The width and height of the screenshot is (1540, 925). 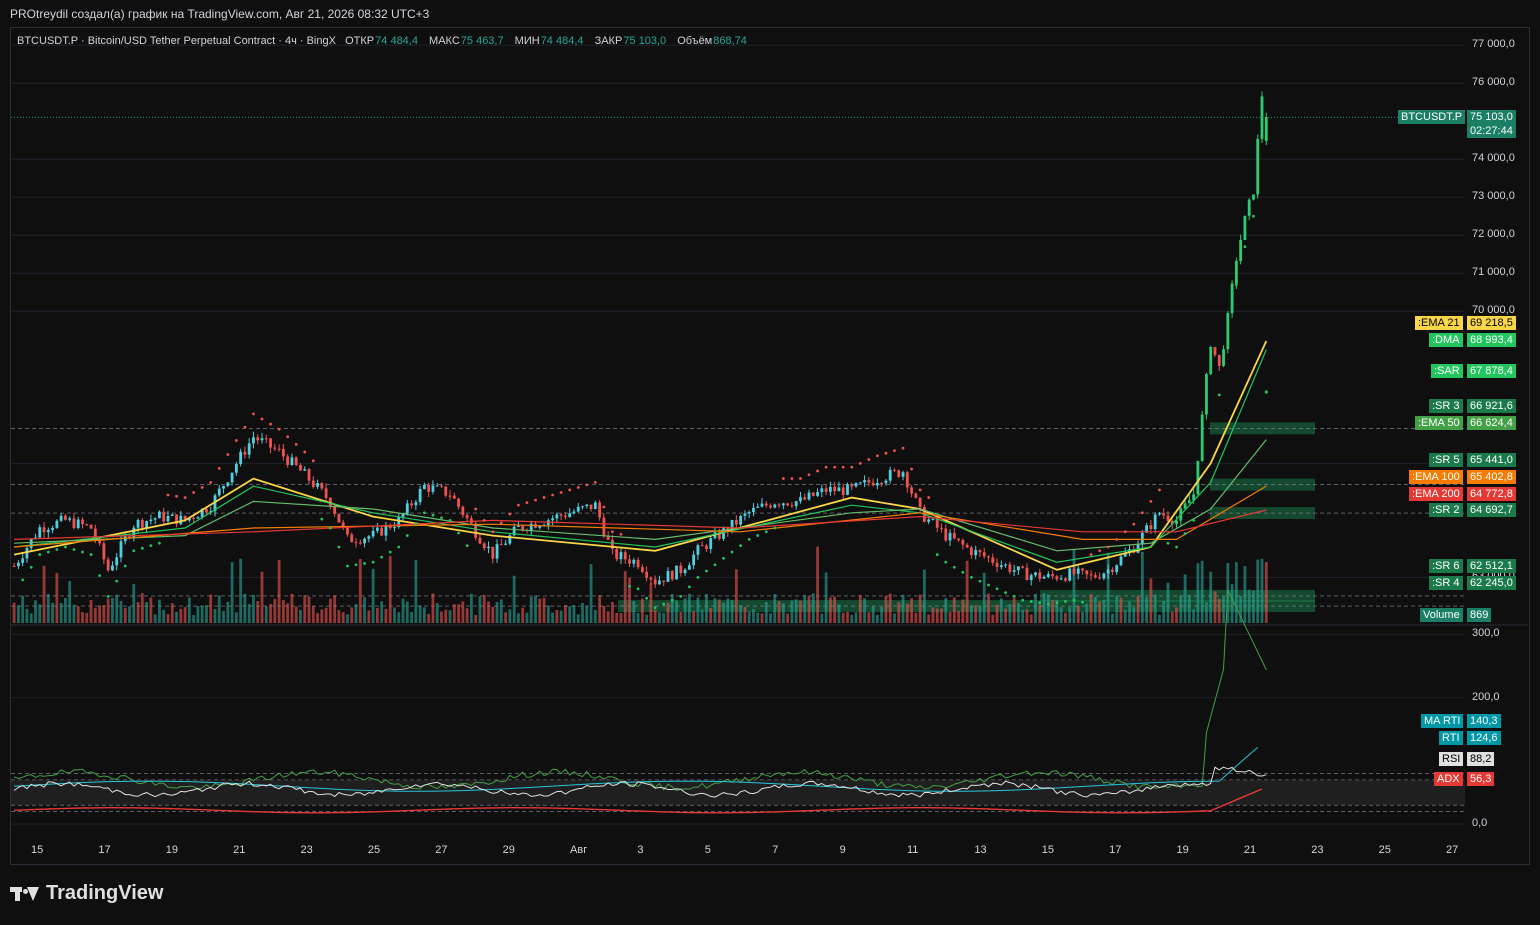 I want to click on tradingview-logo: TradingView, so click(x=86, y=893).